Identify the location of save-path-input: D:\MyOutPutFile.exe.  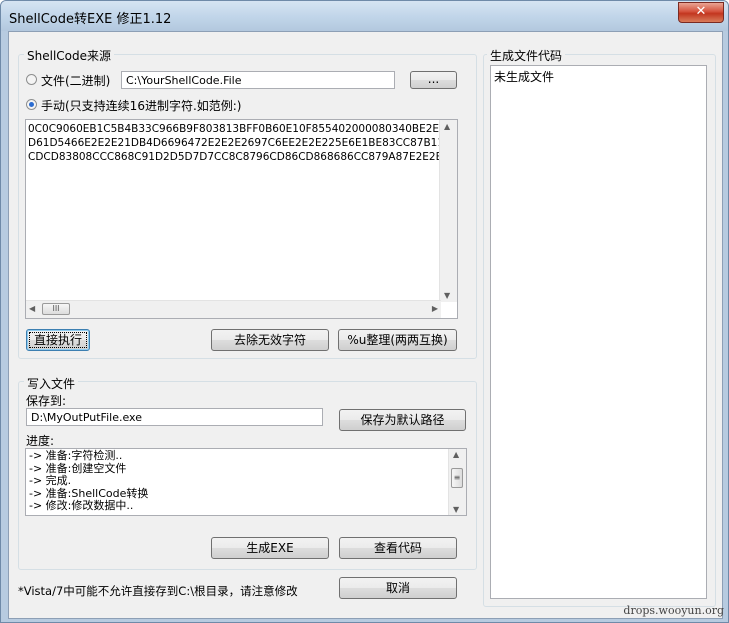
(174, 417).